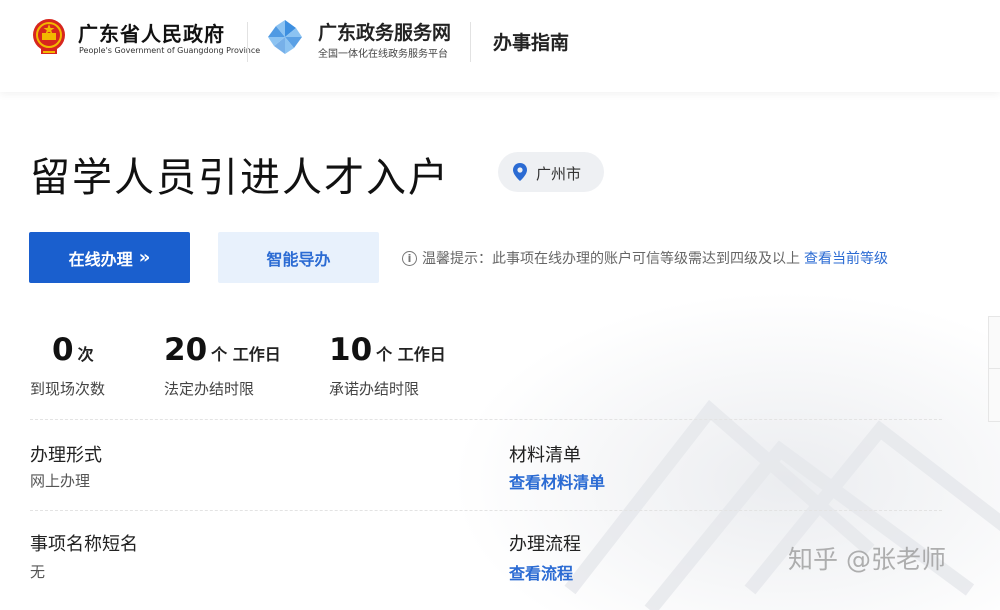  Describe the element at coordinates (383, 54) in the screenshot. I see `service-subtitle: 全国一体化在线政务服务平台` at that location.